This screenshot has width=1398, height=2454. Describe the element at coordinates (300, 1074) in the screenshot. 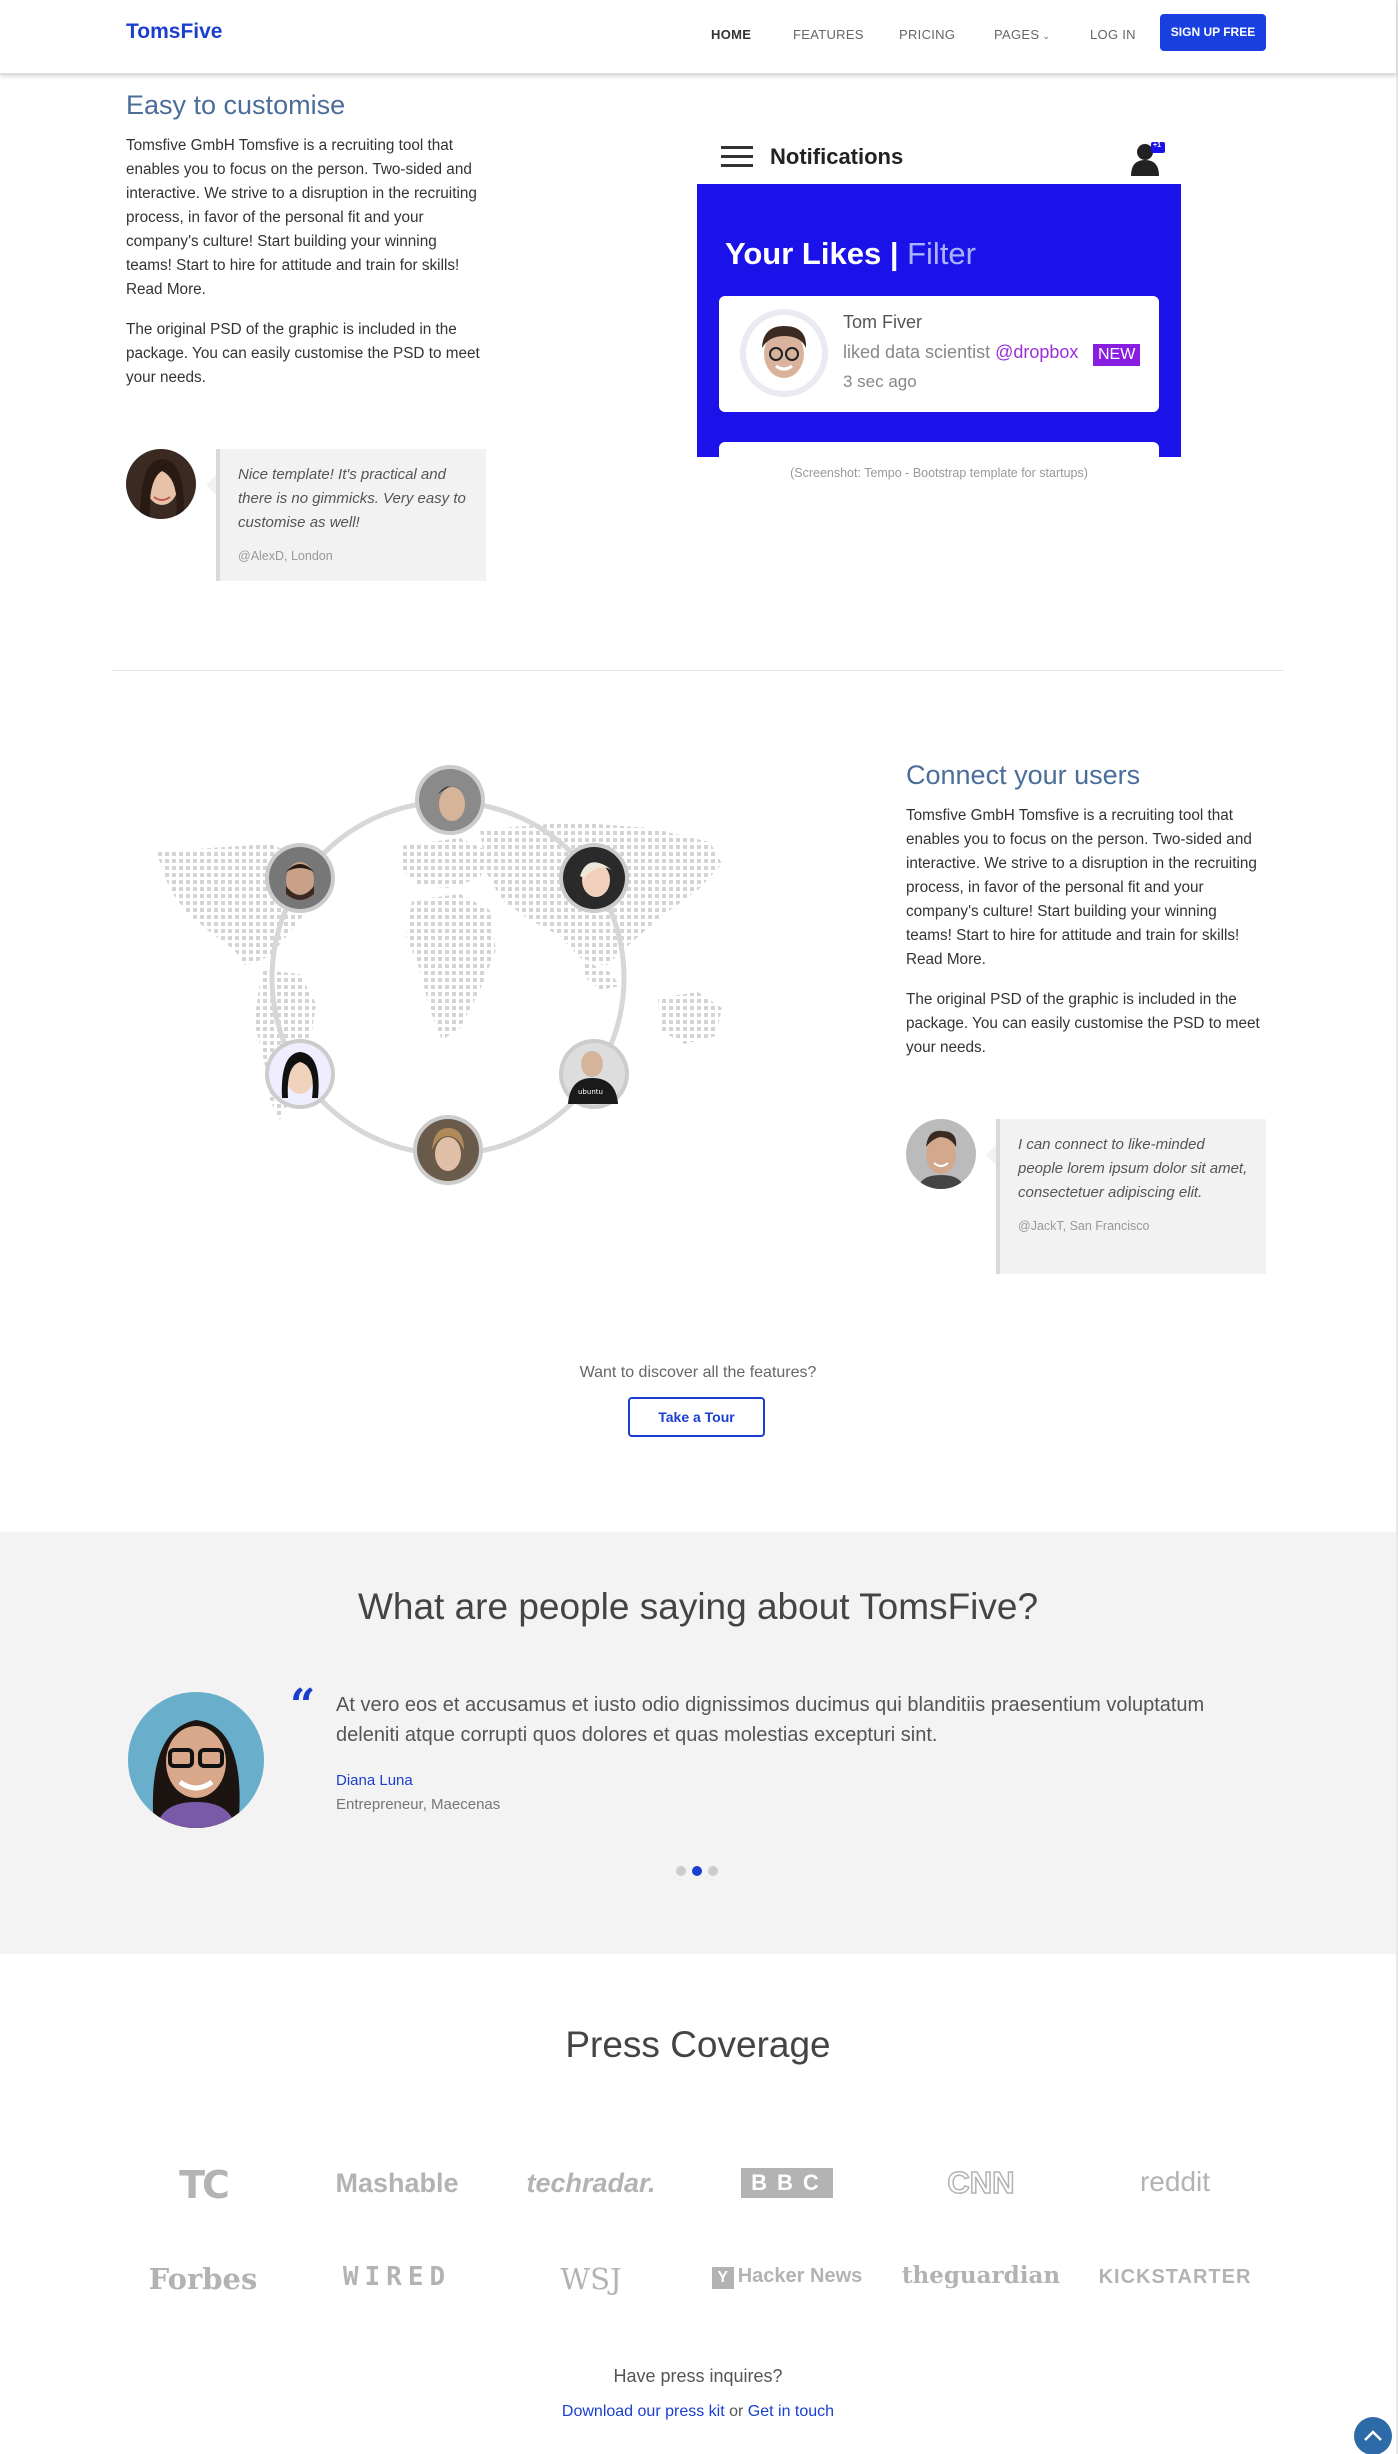

I see `user-avatar-left-bottom` at that location.